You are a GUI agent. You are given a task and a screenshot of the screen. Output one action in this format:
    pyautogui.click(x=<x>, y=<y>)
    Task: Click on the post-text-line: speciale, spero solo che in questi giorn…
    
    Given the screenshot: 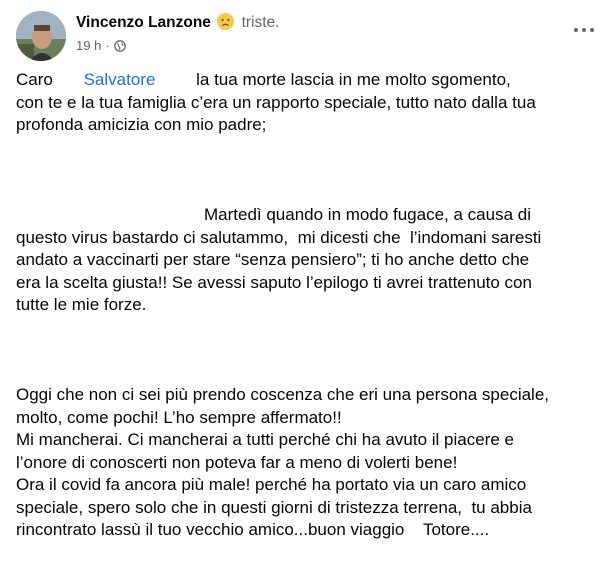 What is the action you would take?
    pyautogui.click(x=274, y=507)
    